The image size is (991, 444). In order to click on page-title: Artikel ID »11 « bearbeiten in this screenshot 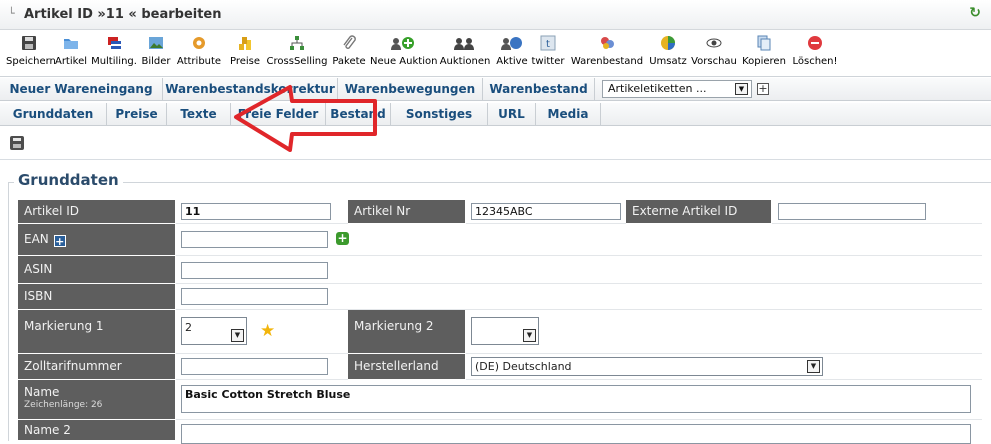, I will do `click(123, 14)`.